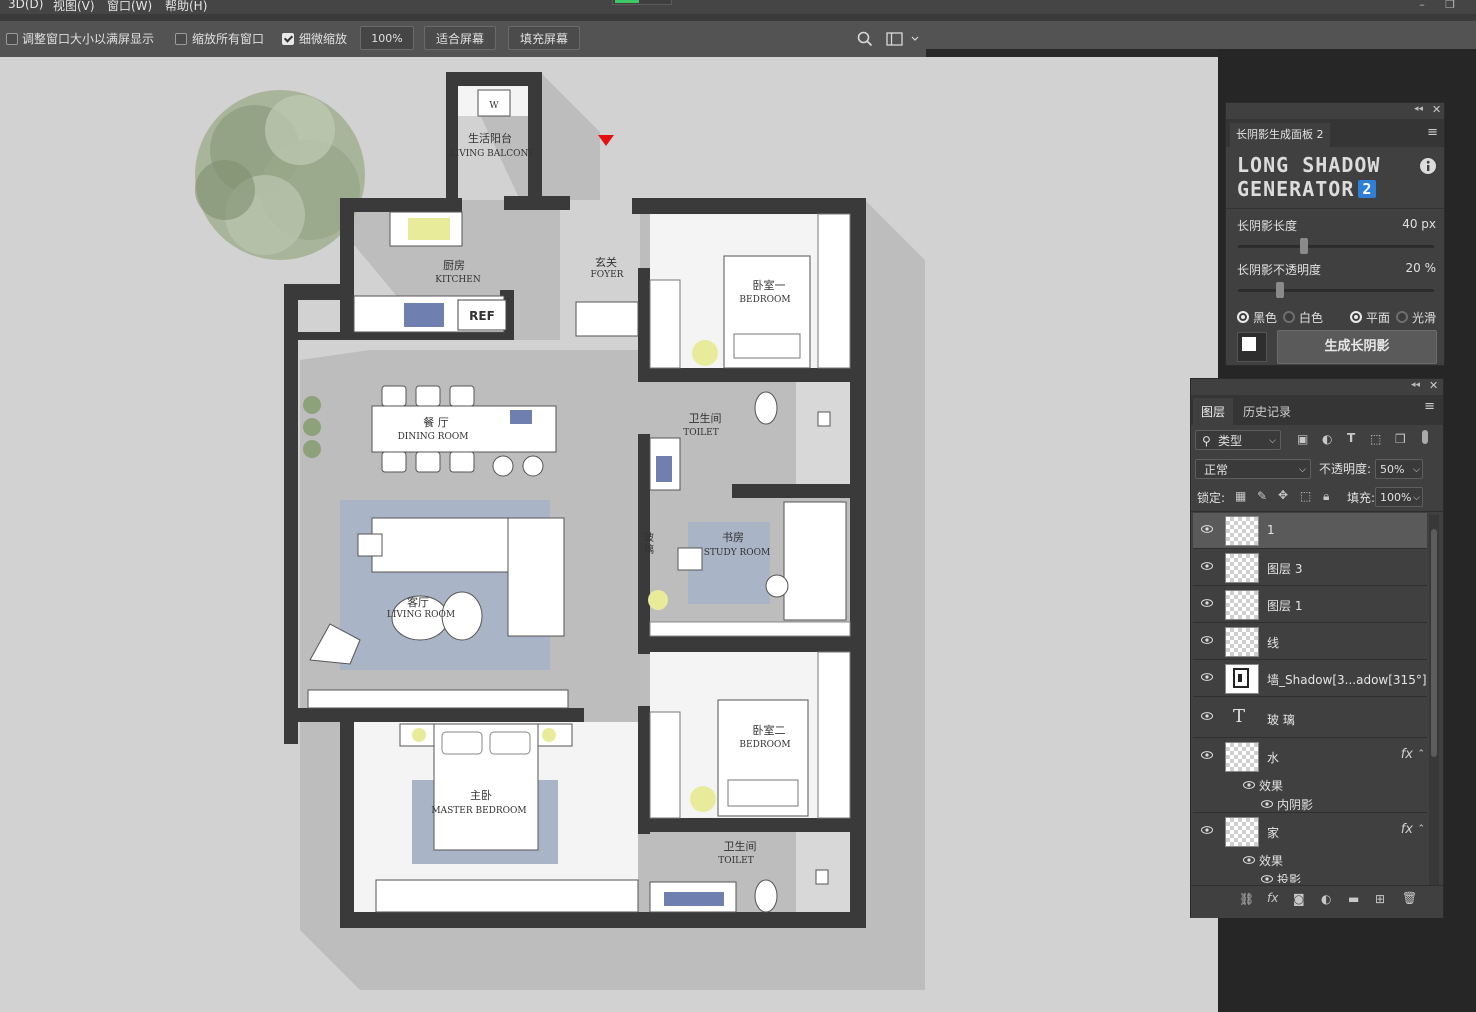  Describe the element at coordinates (1351, 438) in the screenshot. I see `type-filter-icon: T` at that location.